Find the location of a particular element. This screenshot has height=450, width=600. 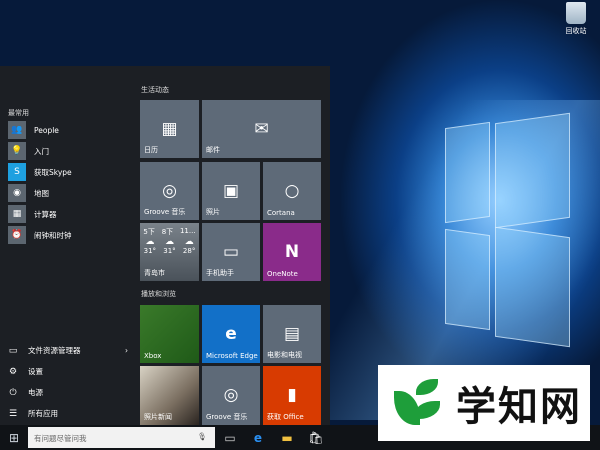

microphone-icon: 🎙 is located at coordinates (202, 436).